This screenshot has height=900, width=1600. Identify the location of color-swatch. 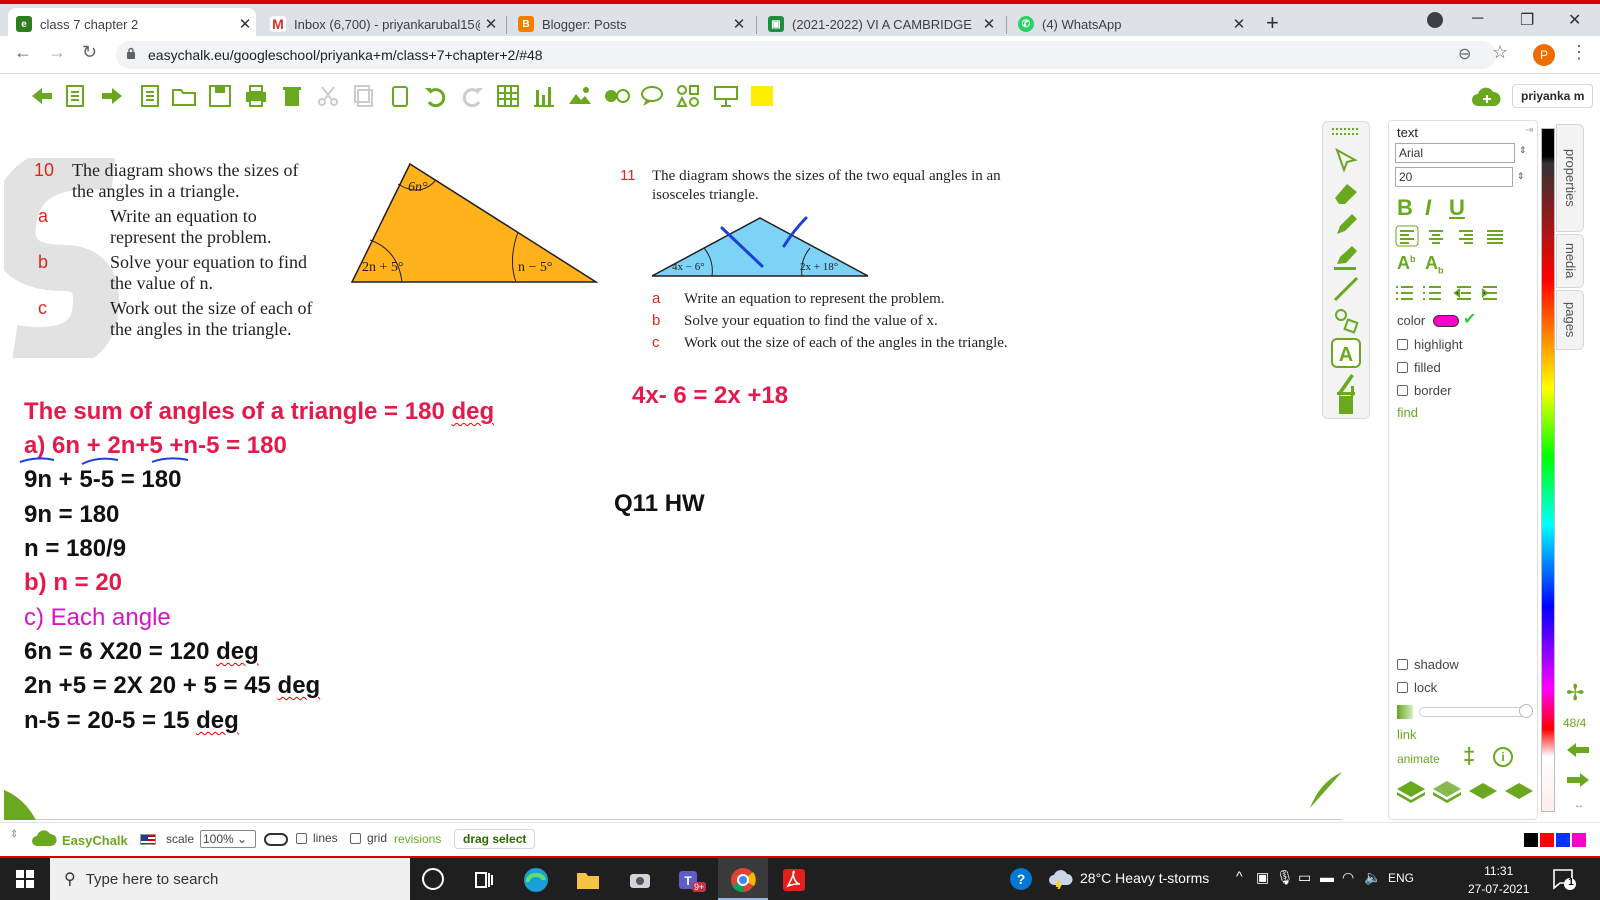
(1446, 321).